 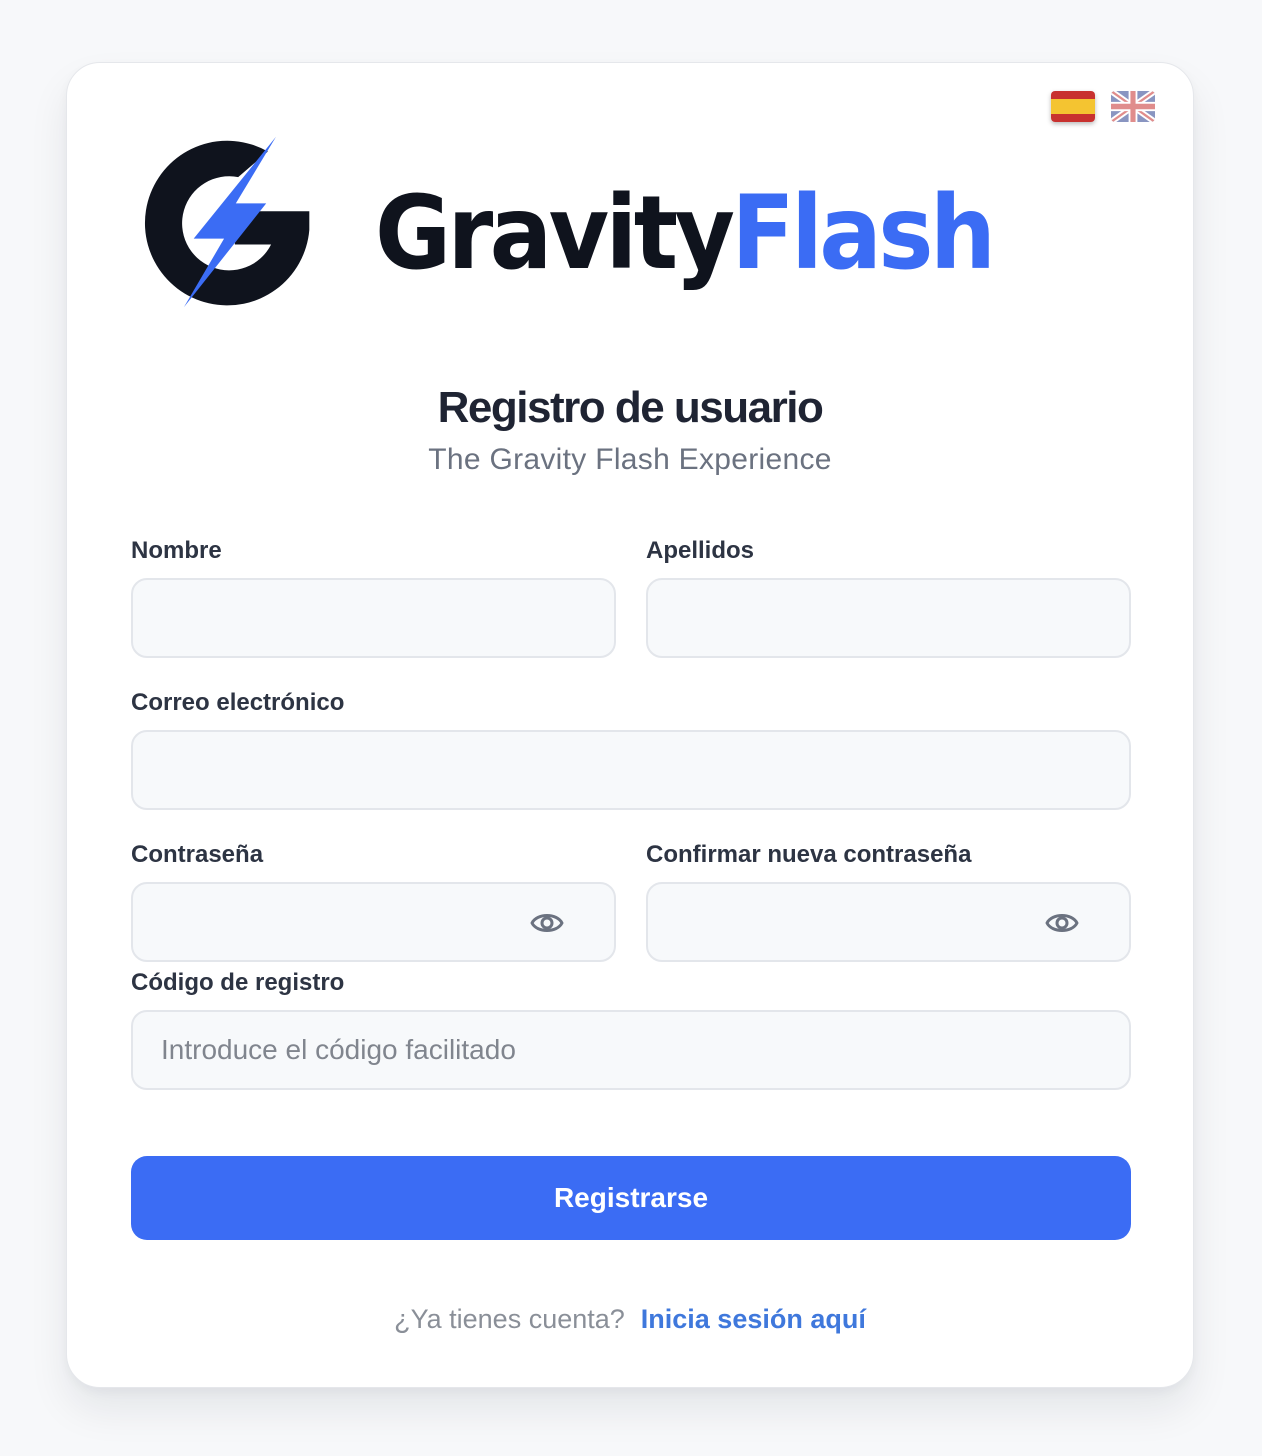 What do you see at coordinates (238, 982) in the screenshot?
I see `registration-code-label: Código de registro` at bounding box center [238, 982].